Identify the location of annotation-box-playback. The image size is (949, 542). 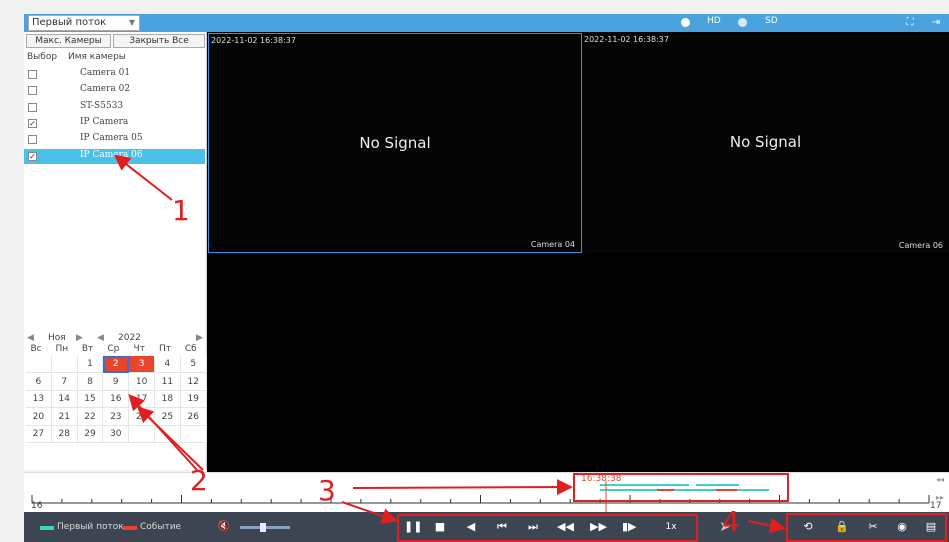
(547, 528).